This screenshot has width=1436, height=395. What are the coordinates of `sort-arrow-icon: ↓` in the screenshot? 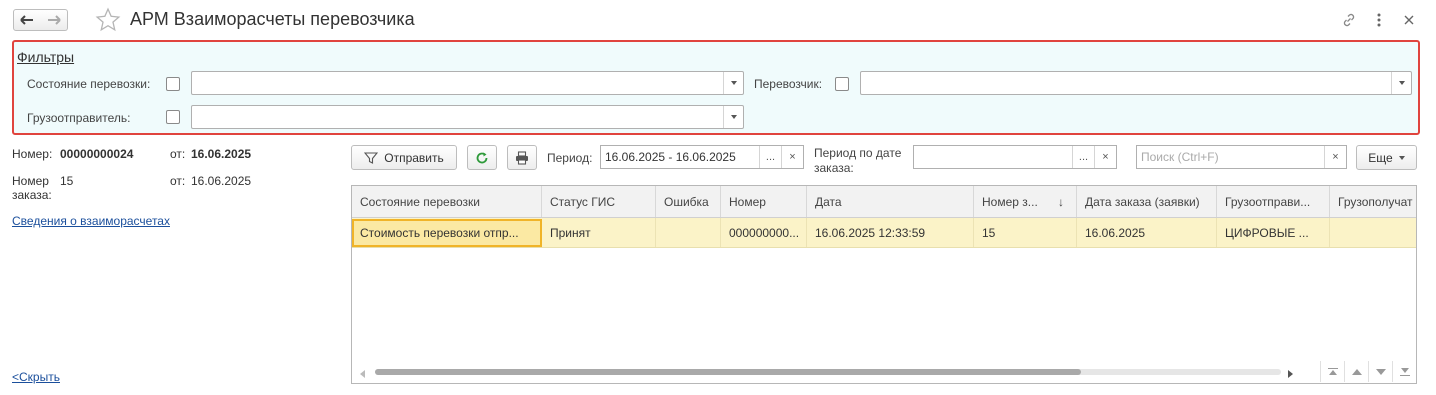 It's located at (1061, 201).